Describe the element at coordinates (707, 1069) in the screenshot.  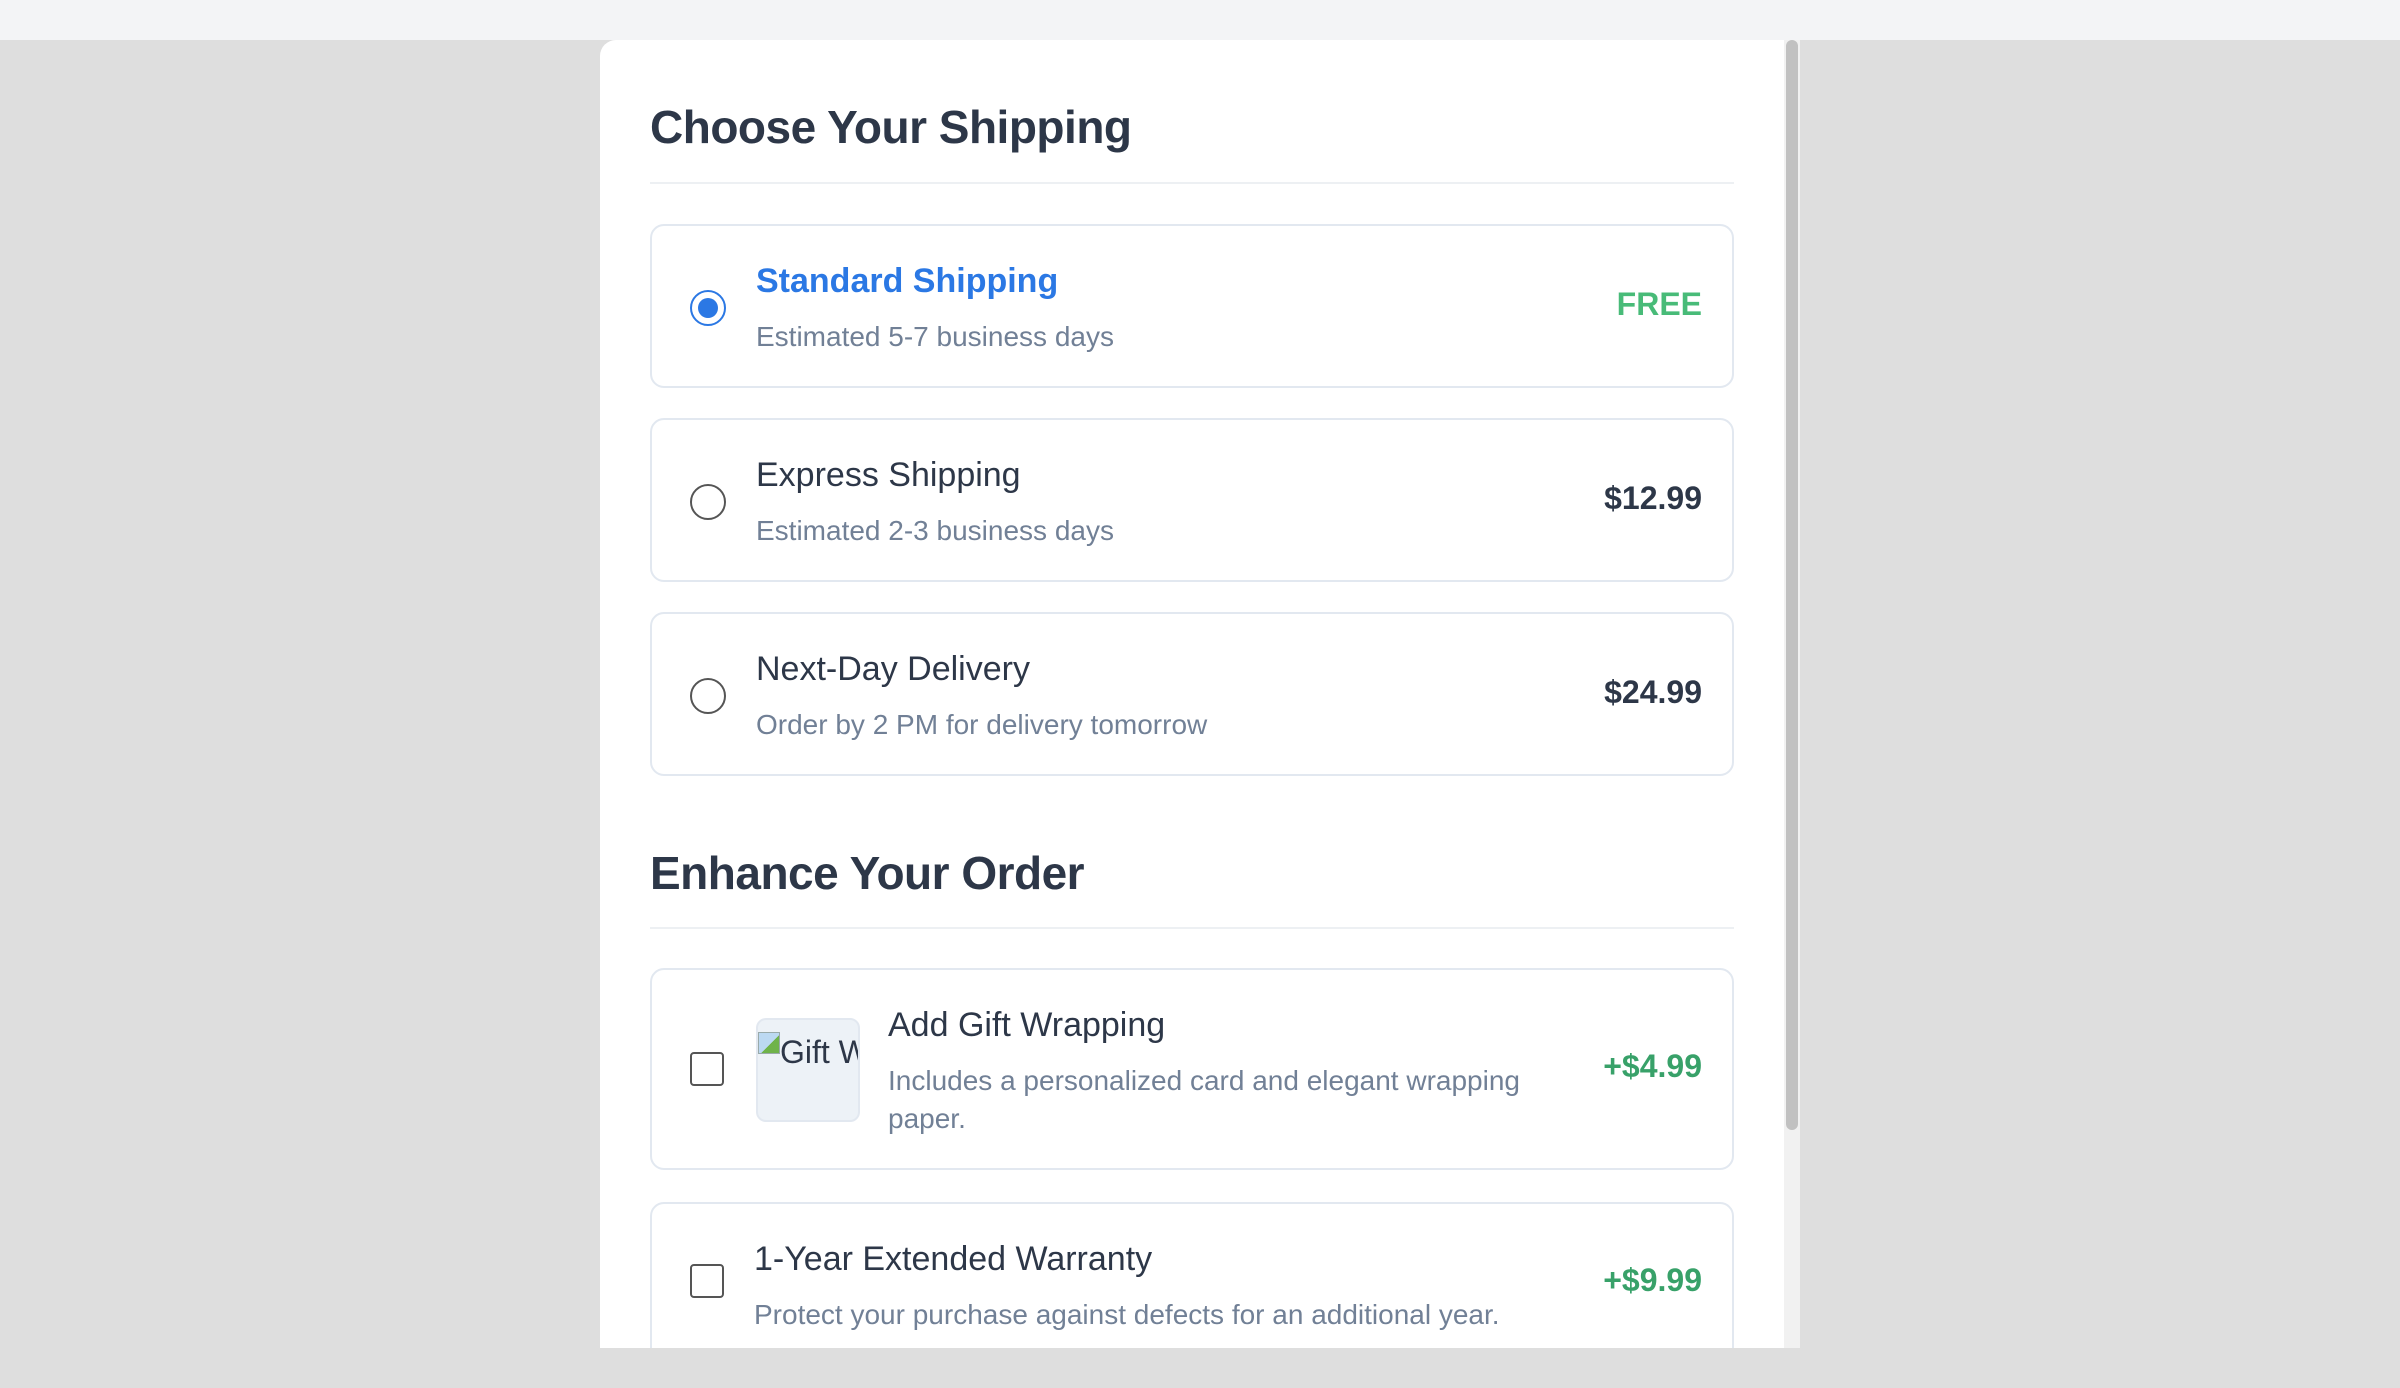
I see `gift-wrapping-checkbox` at that location.